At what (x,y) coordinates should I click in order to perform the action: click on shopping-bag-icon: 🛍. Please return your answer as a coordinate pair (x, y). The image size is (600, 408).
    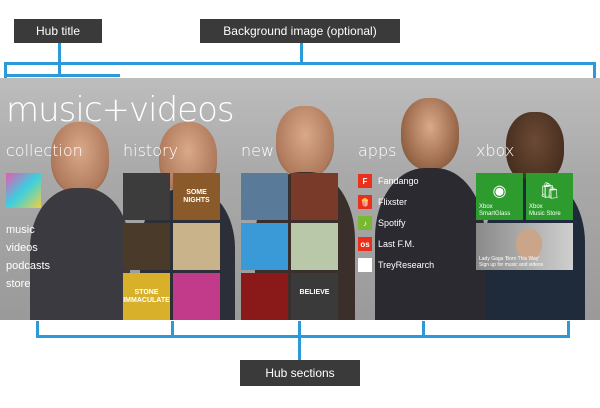
    Looking at the image, I should click on (549, 191).